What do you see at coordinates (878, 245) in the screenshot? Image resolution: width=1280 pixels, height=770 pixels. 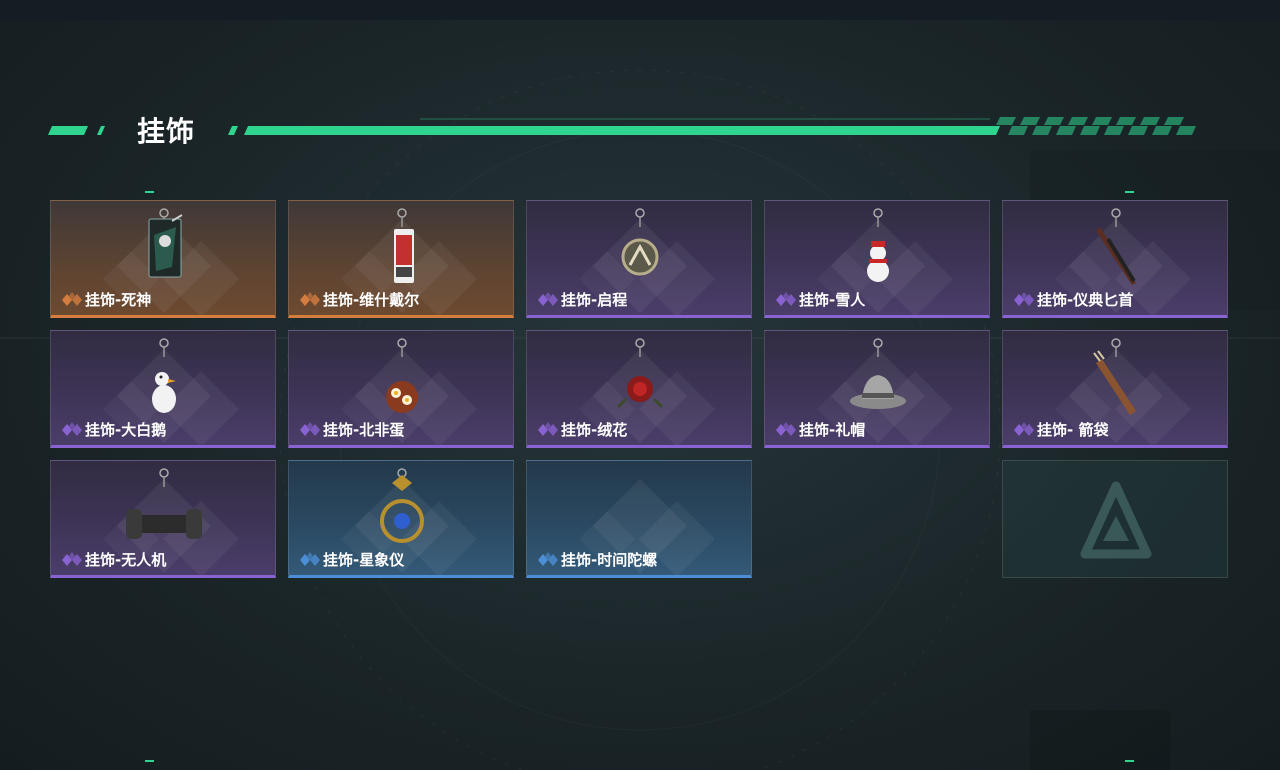 I see `snowman-charm-icon` at bounding box center [878, 245].